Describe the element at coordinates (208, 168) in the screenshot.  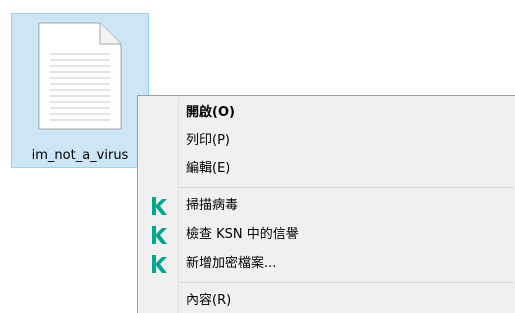
I see `menu-item-label: 編輯(E)` at that location.